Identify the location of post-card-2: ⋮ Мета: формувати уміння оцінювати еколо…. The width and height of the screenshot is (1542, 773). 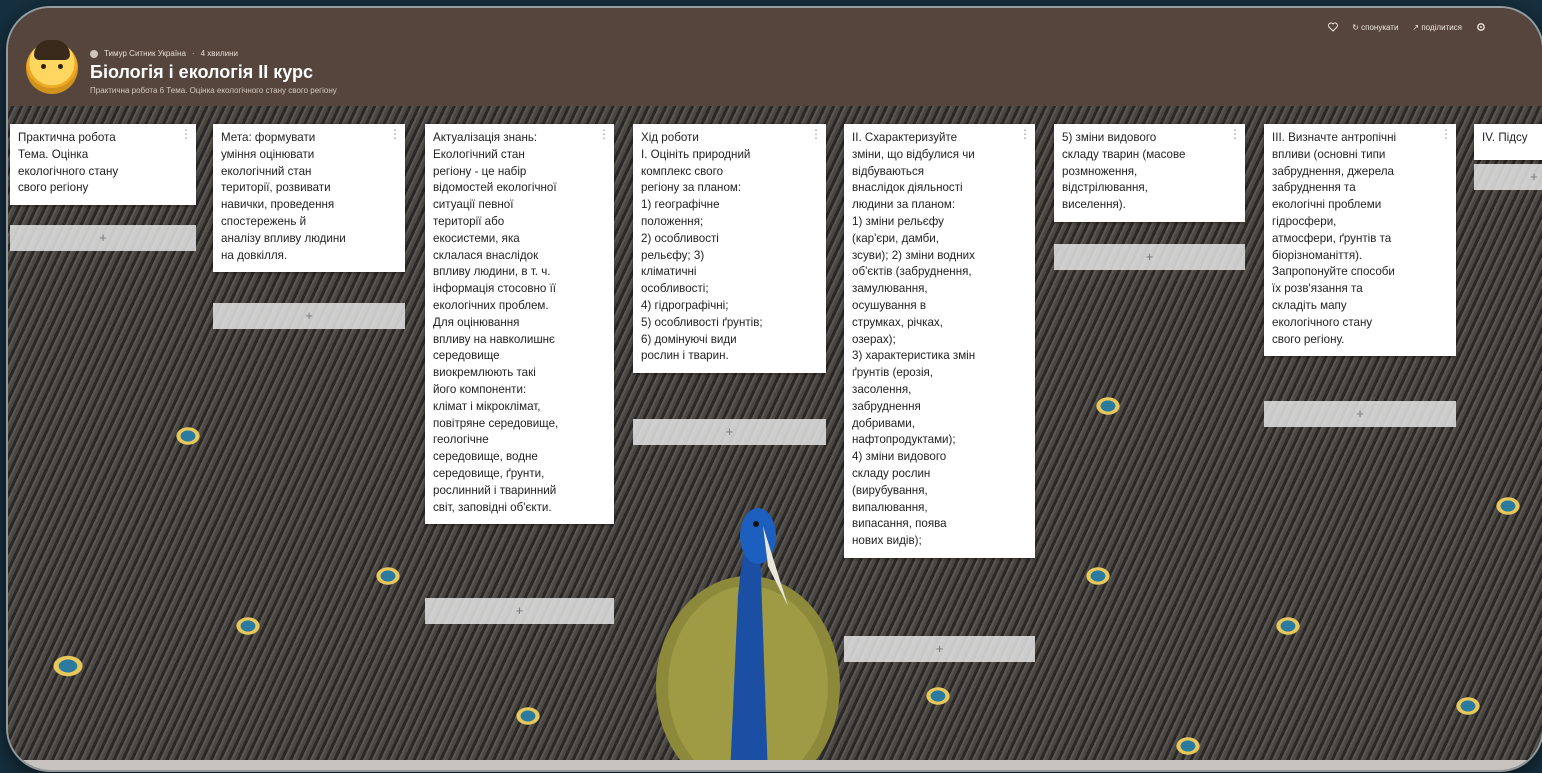
(309, 198).